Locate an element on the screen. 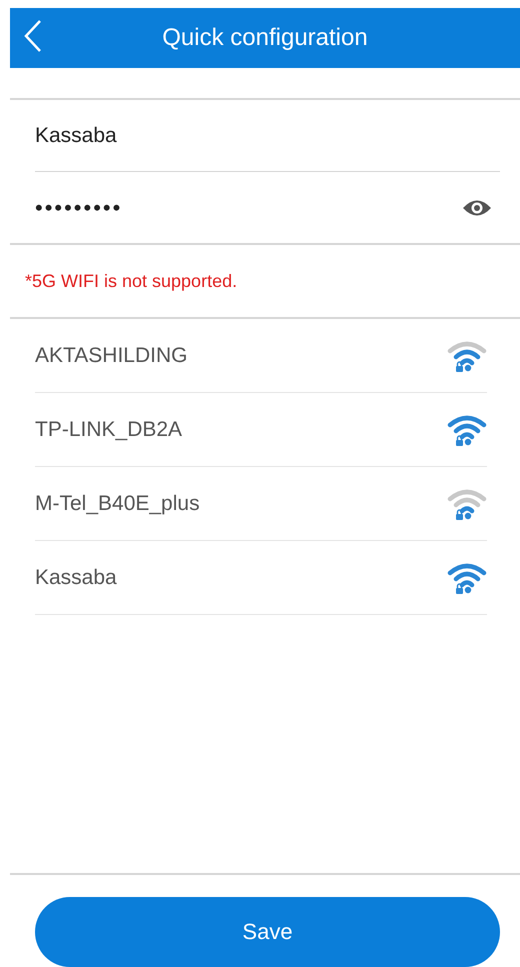  warning-note: *5G WIFI is not supported. is located at coordinates (131, 281).